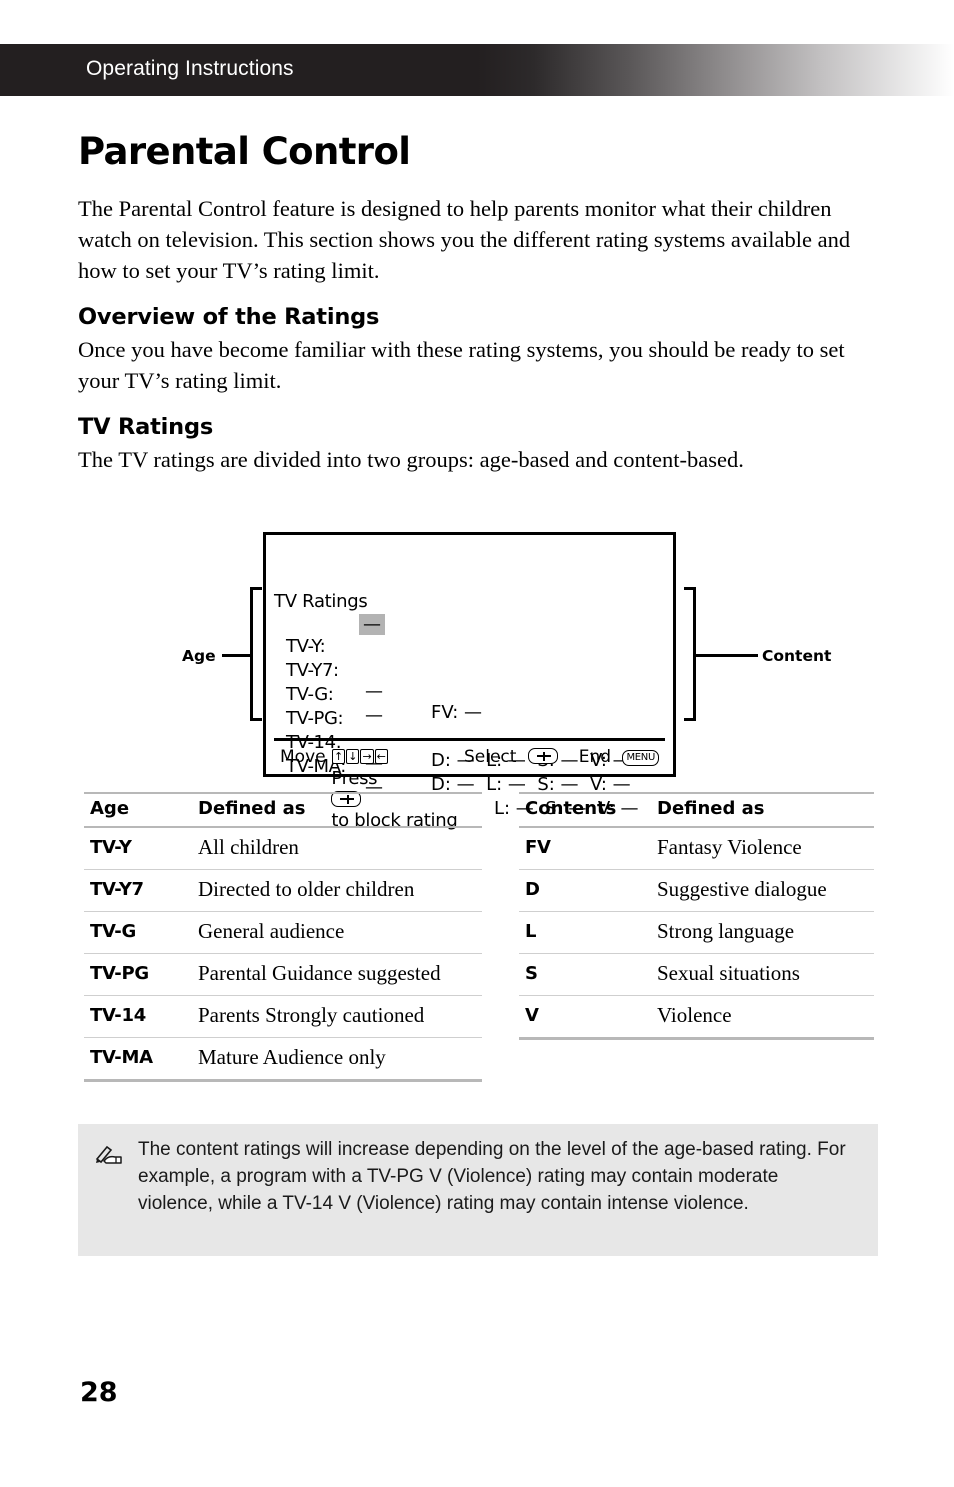  I want to click on table-row: TV-MA Mature Audience only, so click(283, 1059).